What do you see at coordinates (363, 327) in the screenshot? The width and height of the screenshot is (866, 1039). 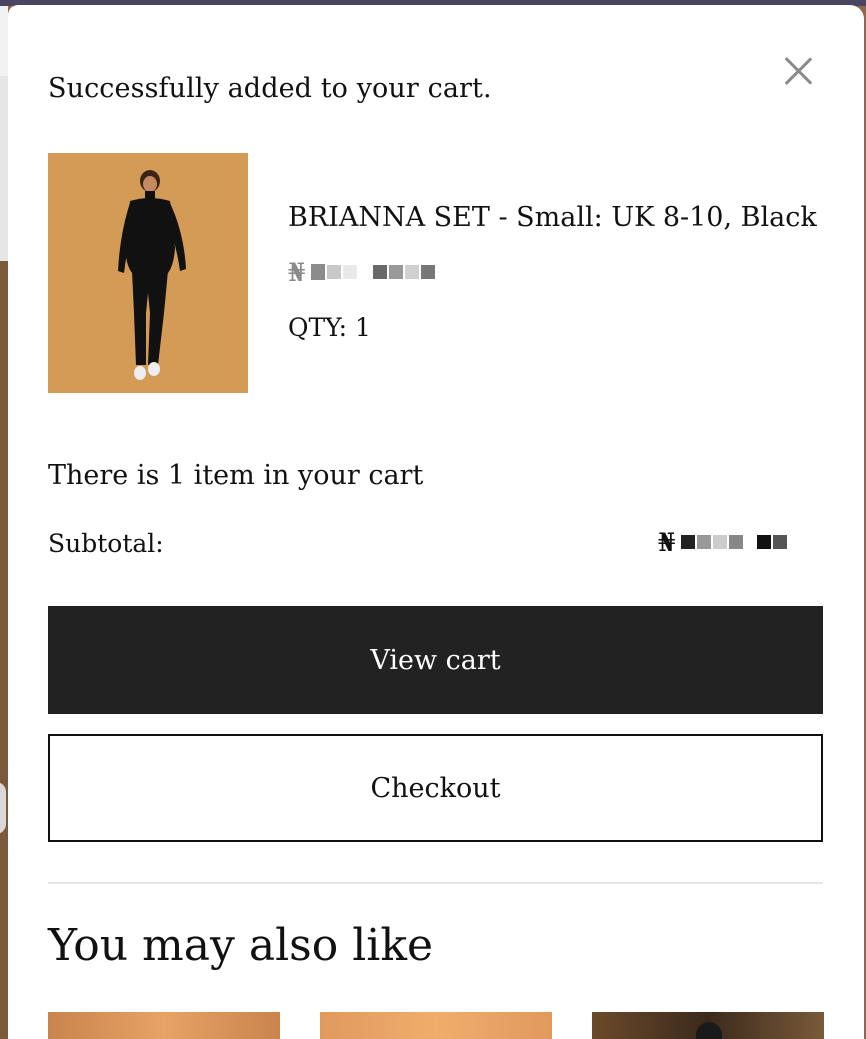 I see `quantity-value: 1` at bounding box center [363, 327].